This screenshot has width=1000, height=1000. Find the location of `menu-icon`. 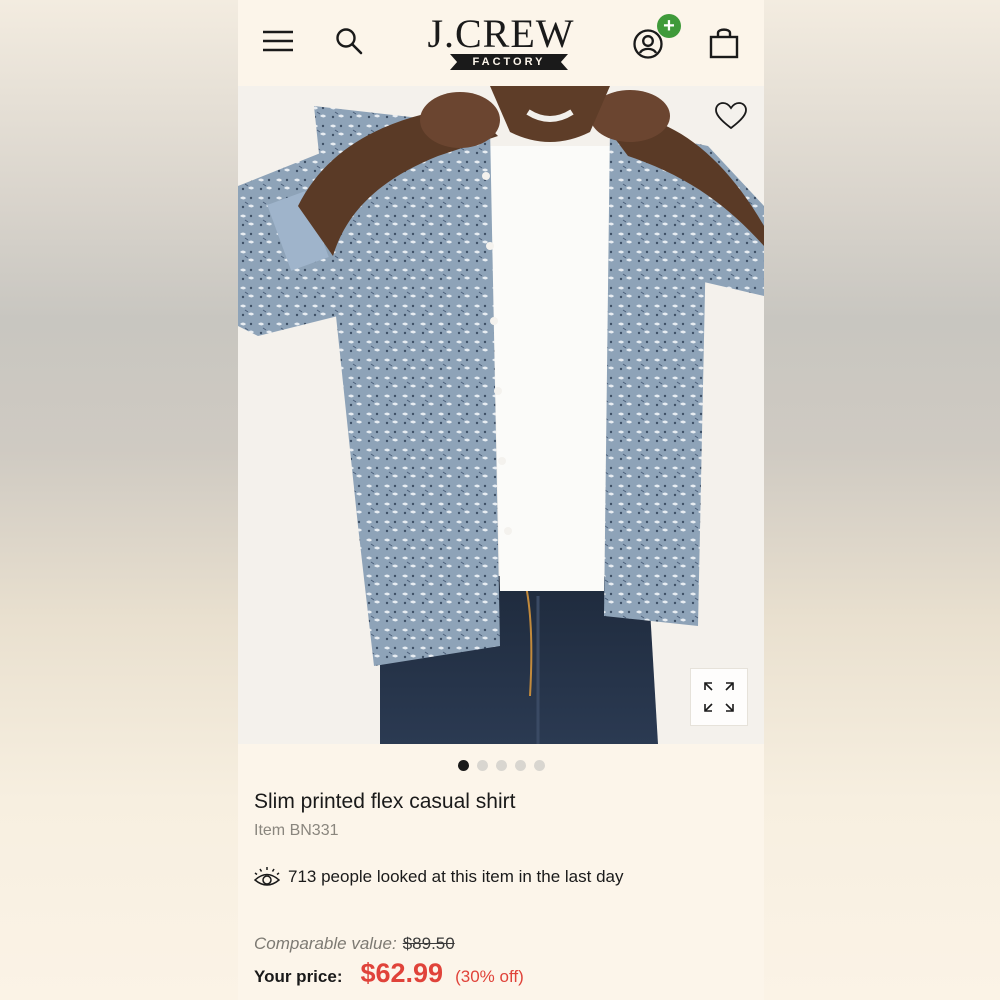

menu-icon is located at coordinates (278, 41).